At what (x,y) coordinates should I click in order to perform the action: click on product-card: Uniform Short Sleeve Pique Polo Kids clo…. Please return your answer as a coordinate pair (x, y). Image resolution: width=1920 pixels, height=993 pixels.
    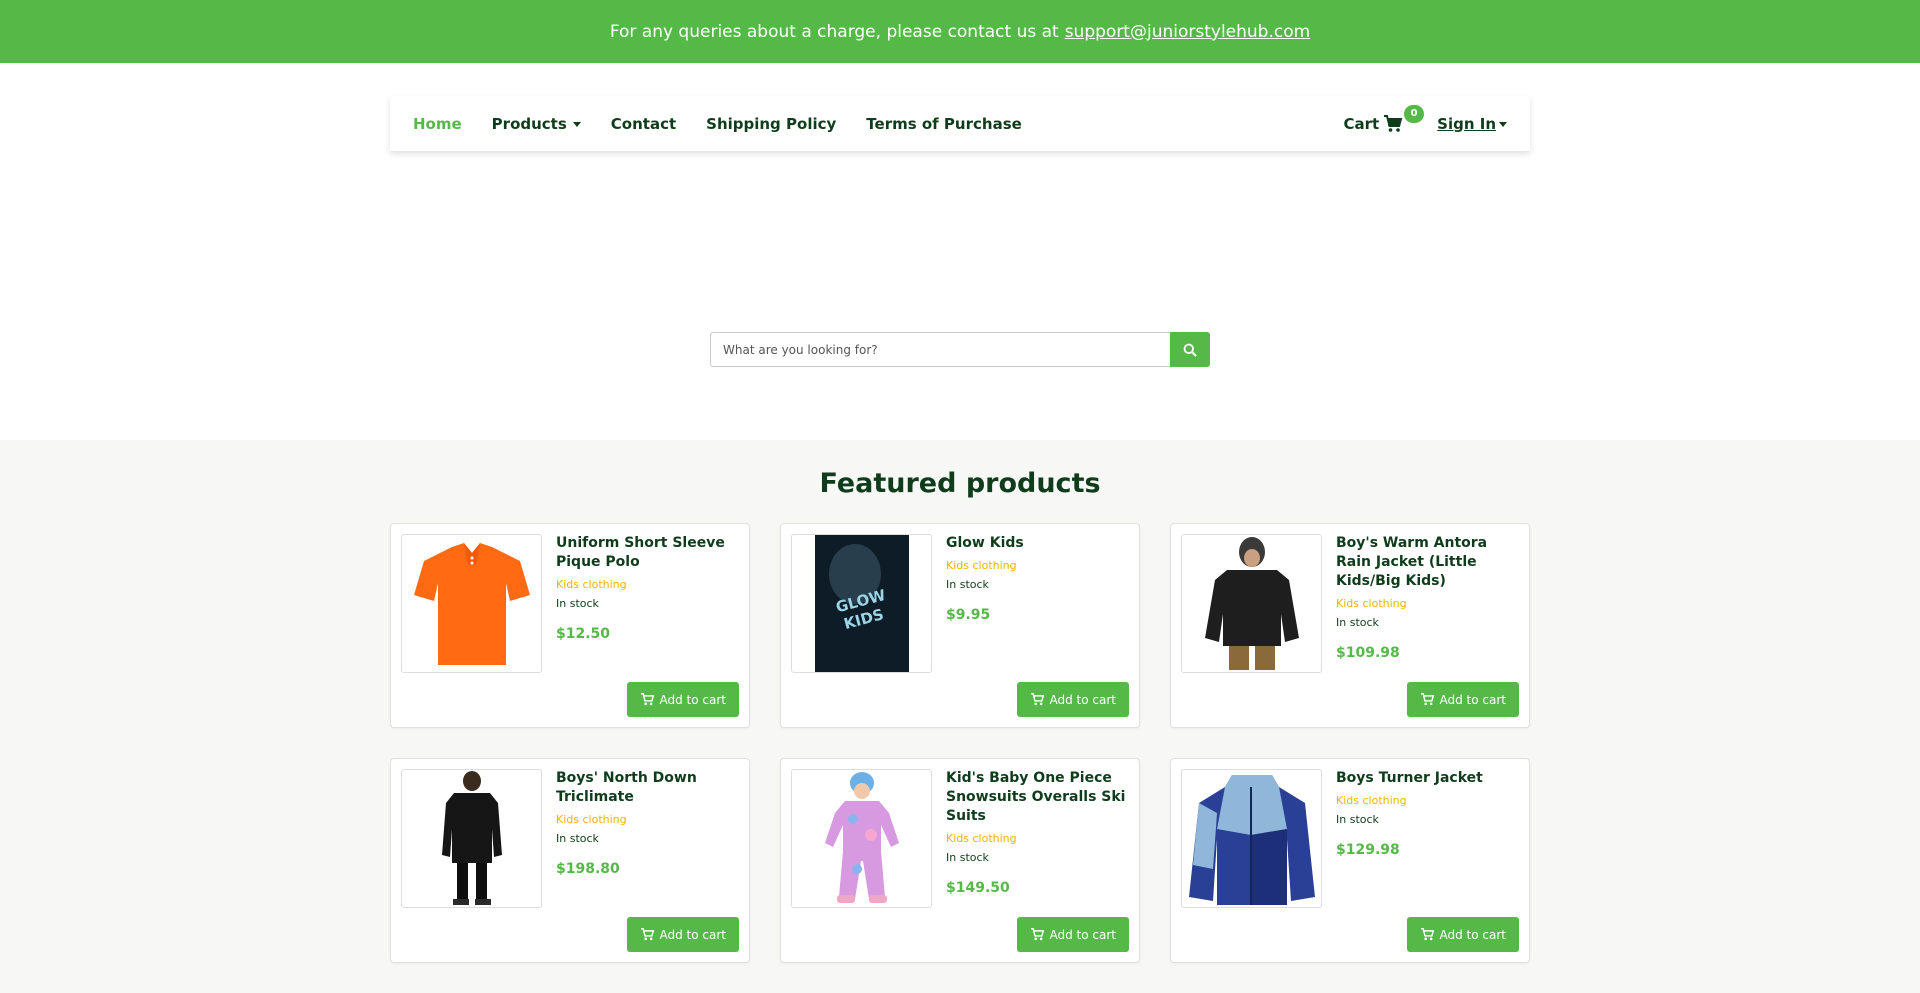
    Looking at the image, I should click on (570, 625).